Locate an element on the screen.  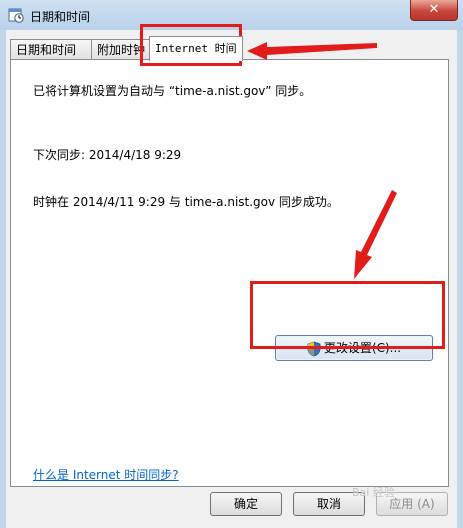
tab-internet-time: Internet 时间 is located at coordinates (196, 48).